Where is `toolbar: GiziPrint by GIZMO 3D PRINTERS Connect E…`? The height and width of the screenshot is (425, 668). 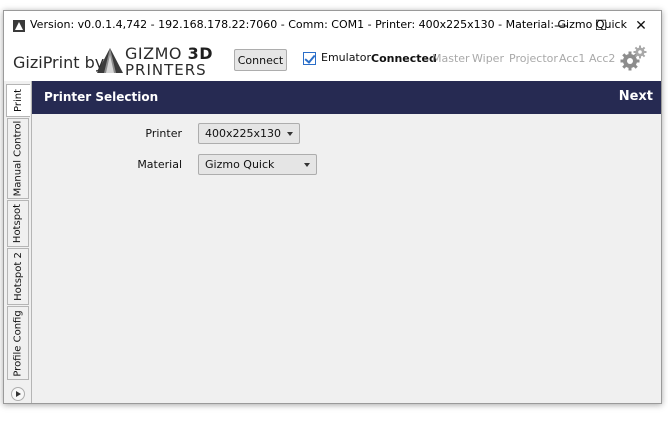
toolbar: GiziPrint by GIZMO 3D PRINTERS Connect E… is located at coordinates (332, 61).